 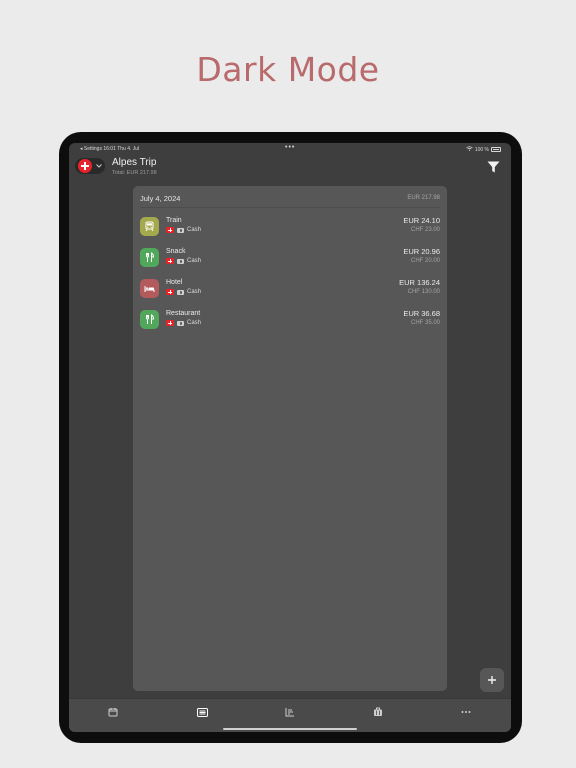 What do you see at coordinates (149, 288) in the screenshot?
I see `bed-icon` at bounding box center [149, 288].